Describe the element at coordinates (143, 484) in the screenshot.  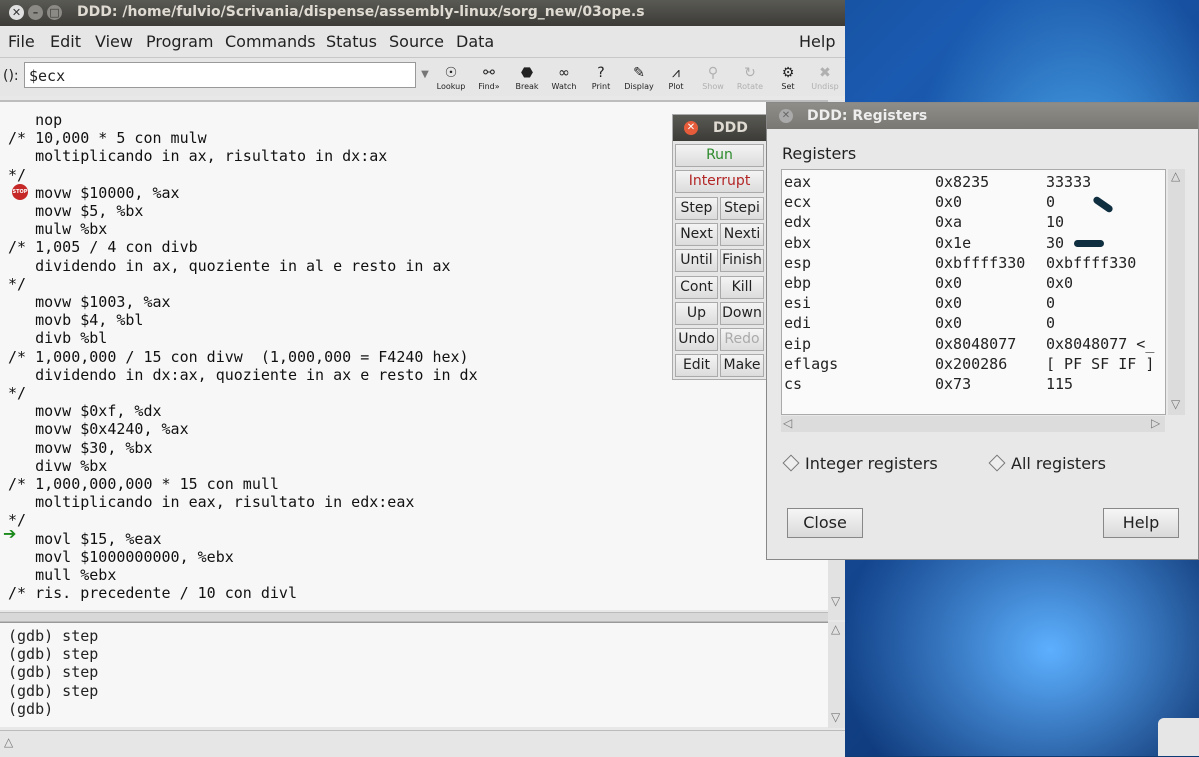
I see `source-line: /* 1,000,000,000 * 15 con mull` at that location.